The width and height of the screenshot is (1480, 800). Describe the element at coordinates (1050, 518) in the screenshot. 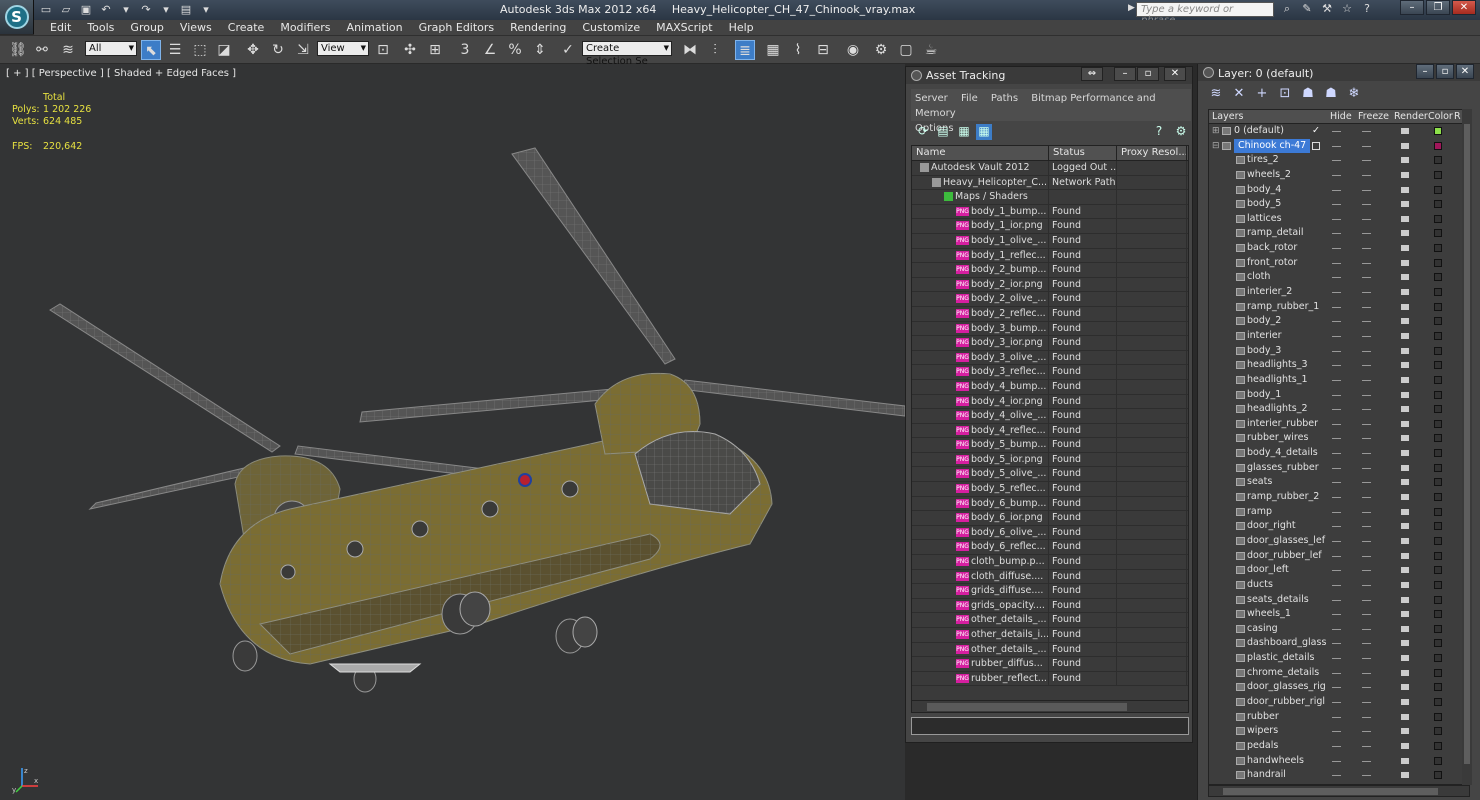

I see `asset-row: PNG body_6_ior.png Found` at that location.